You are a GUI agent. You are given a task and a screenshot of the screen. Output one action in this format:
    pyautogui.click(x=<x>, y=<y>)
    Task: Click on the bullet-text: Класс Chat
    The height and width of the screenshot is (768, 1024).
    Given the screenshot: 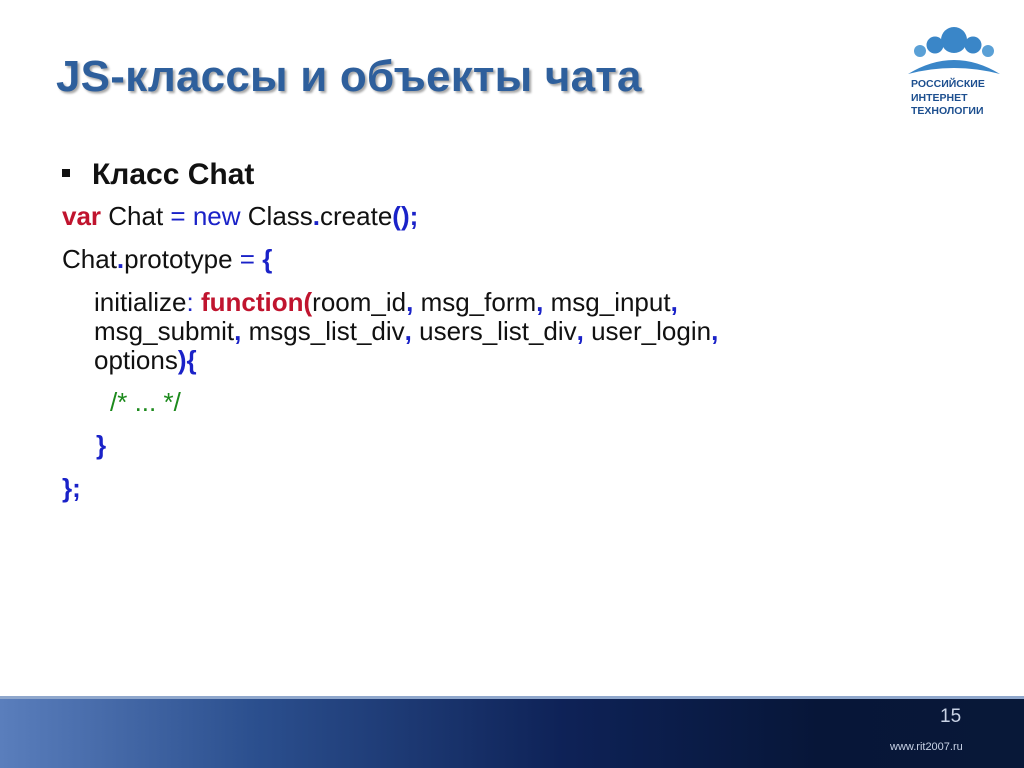 What is the action you would take?
    pyautogui.click(x=173, y=174)
    